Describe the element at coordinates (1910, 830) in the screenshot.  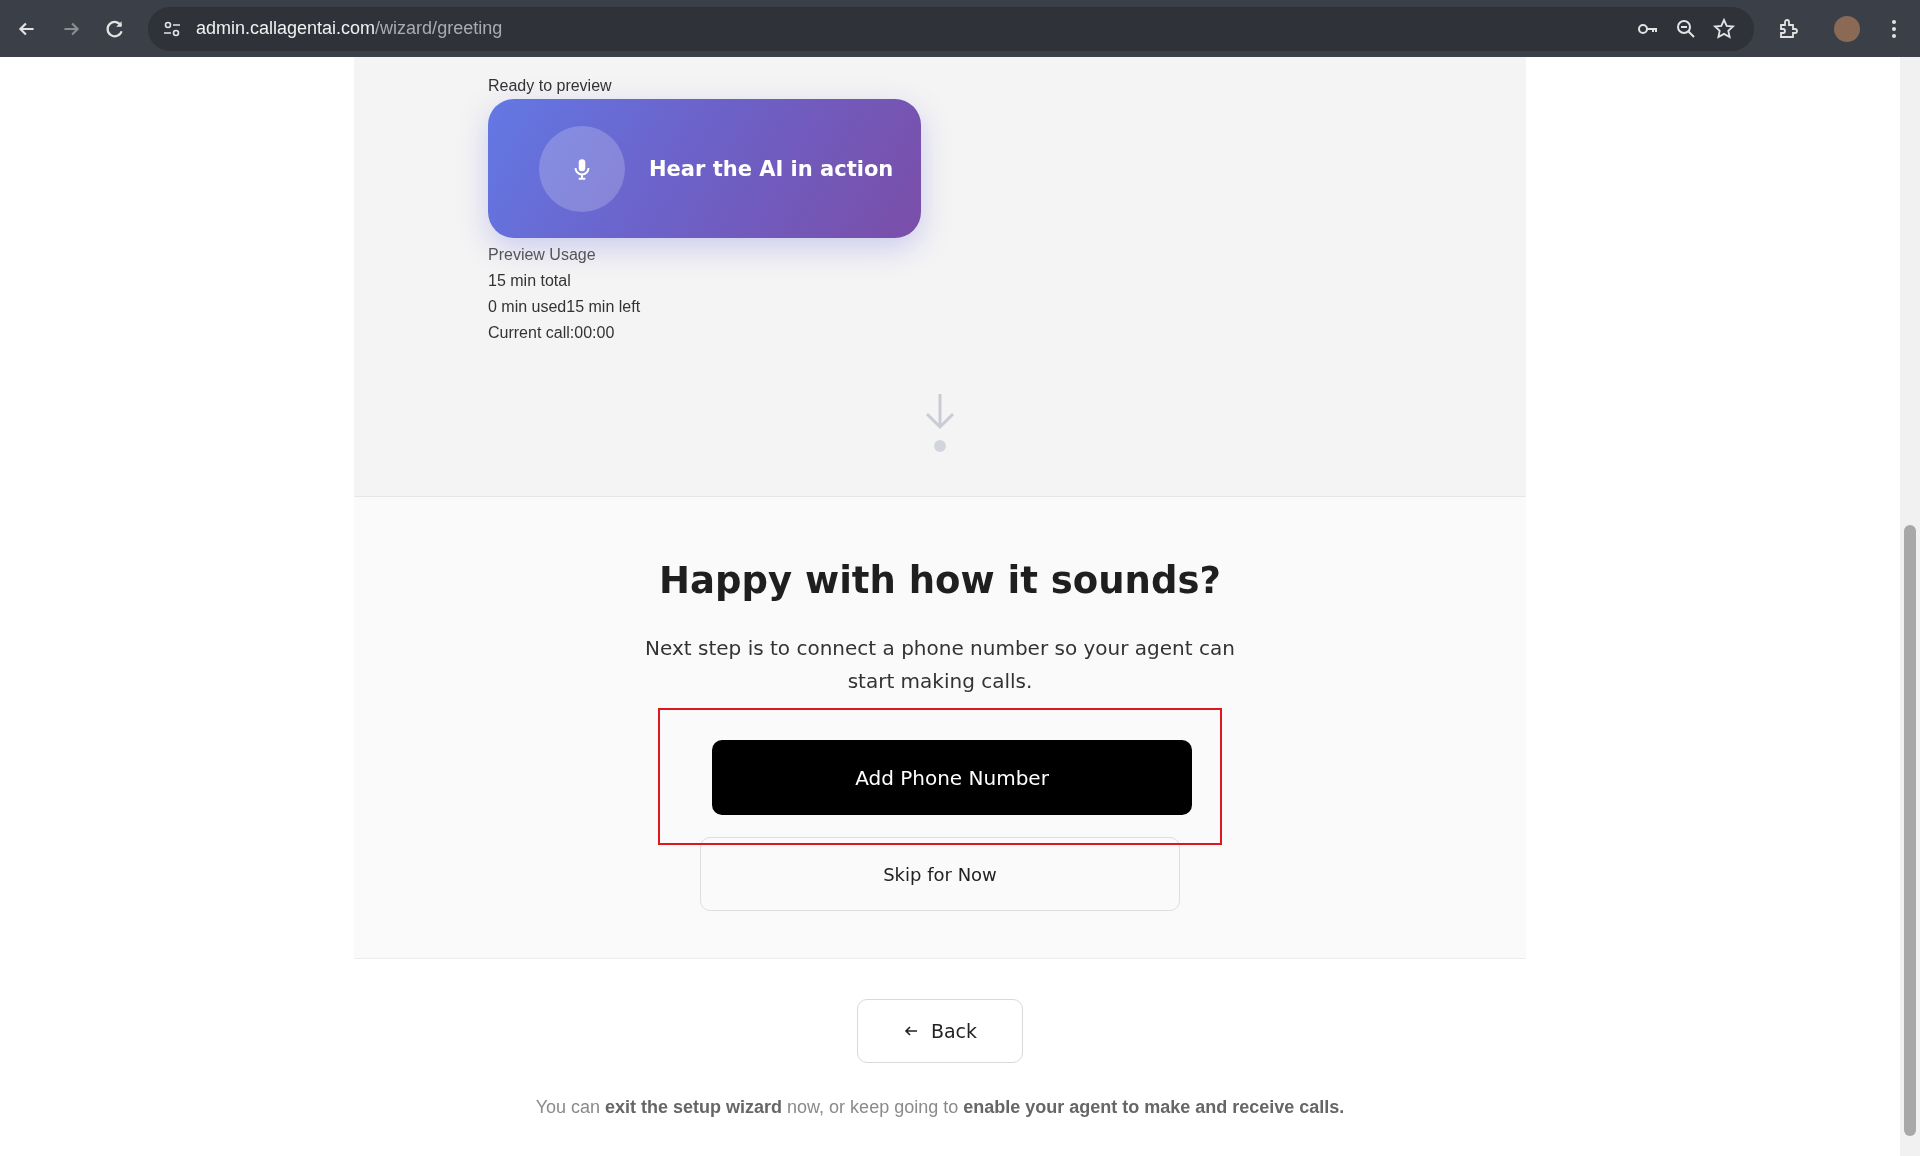
I see `scrollbar-thumb` at that location.